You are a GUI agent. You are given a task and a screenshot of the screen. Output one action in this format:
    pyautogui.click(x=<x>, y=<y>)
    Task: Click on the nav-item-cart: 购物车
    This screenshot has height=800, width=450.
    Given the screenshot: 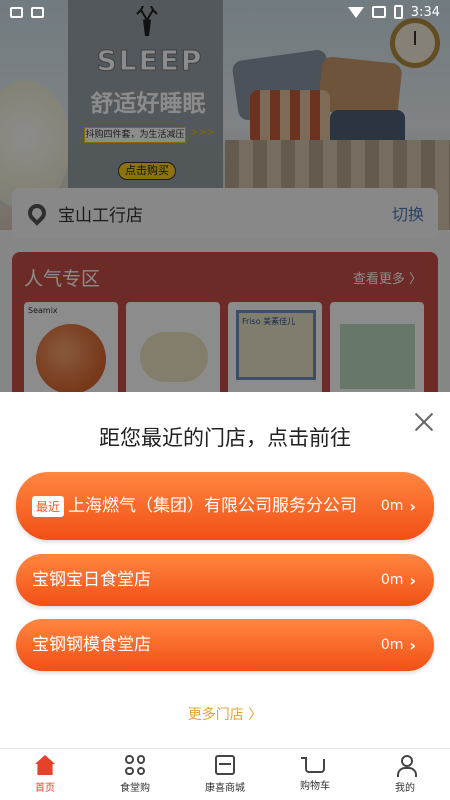 What is the action you would take?
    pyautogui.click(x=315, y=774)
    